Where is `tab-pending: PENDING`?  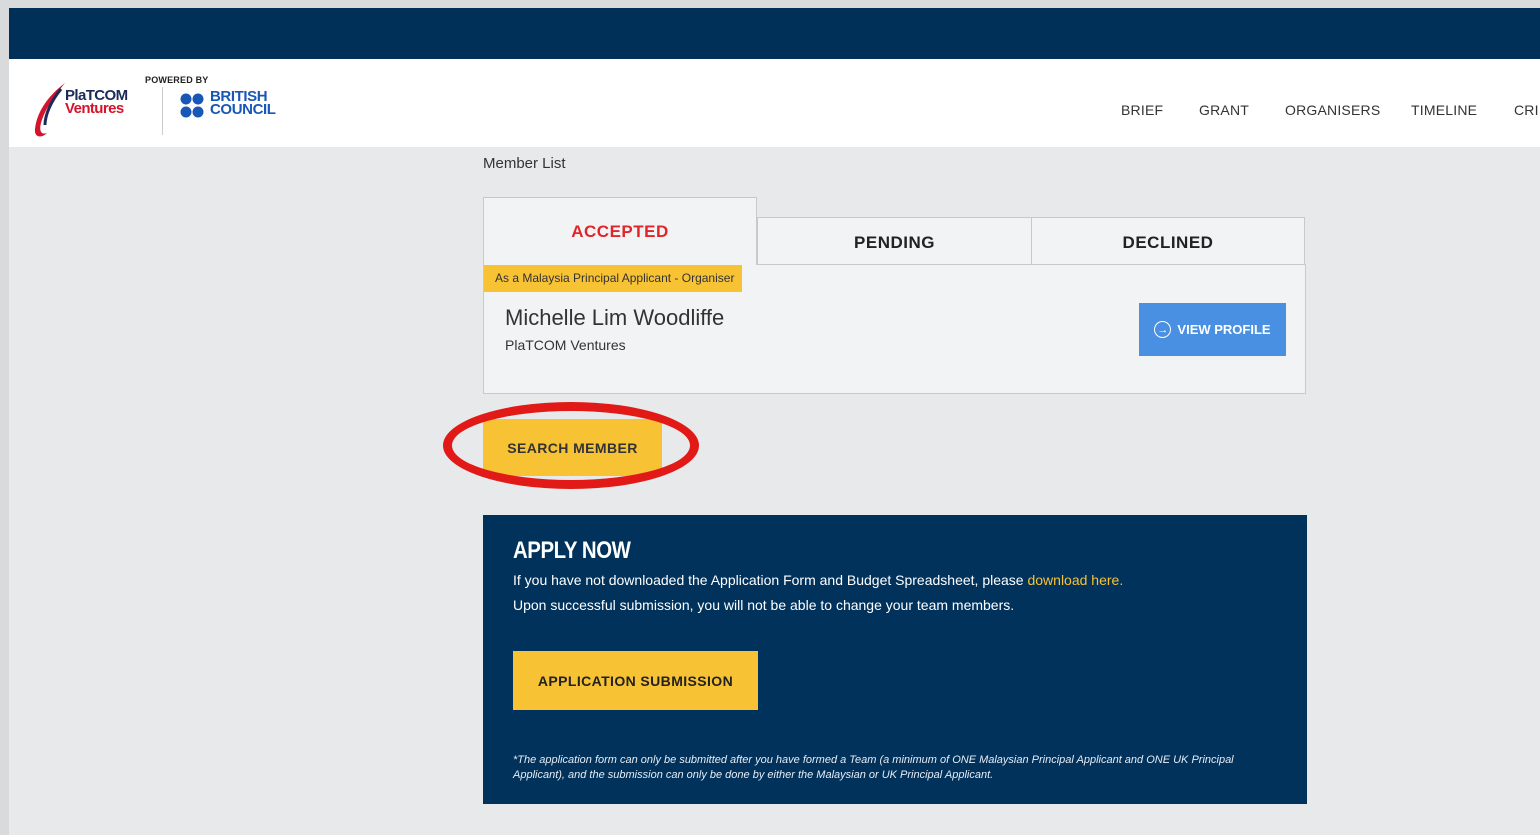
tab-pending: PENDING is located at coordinates (894, 241).